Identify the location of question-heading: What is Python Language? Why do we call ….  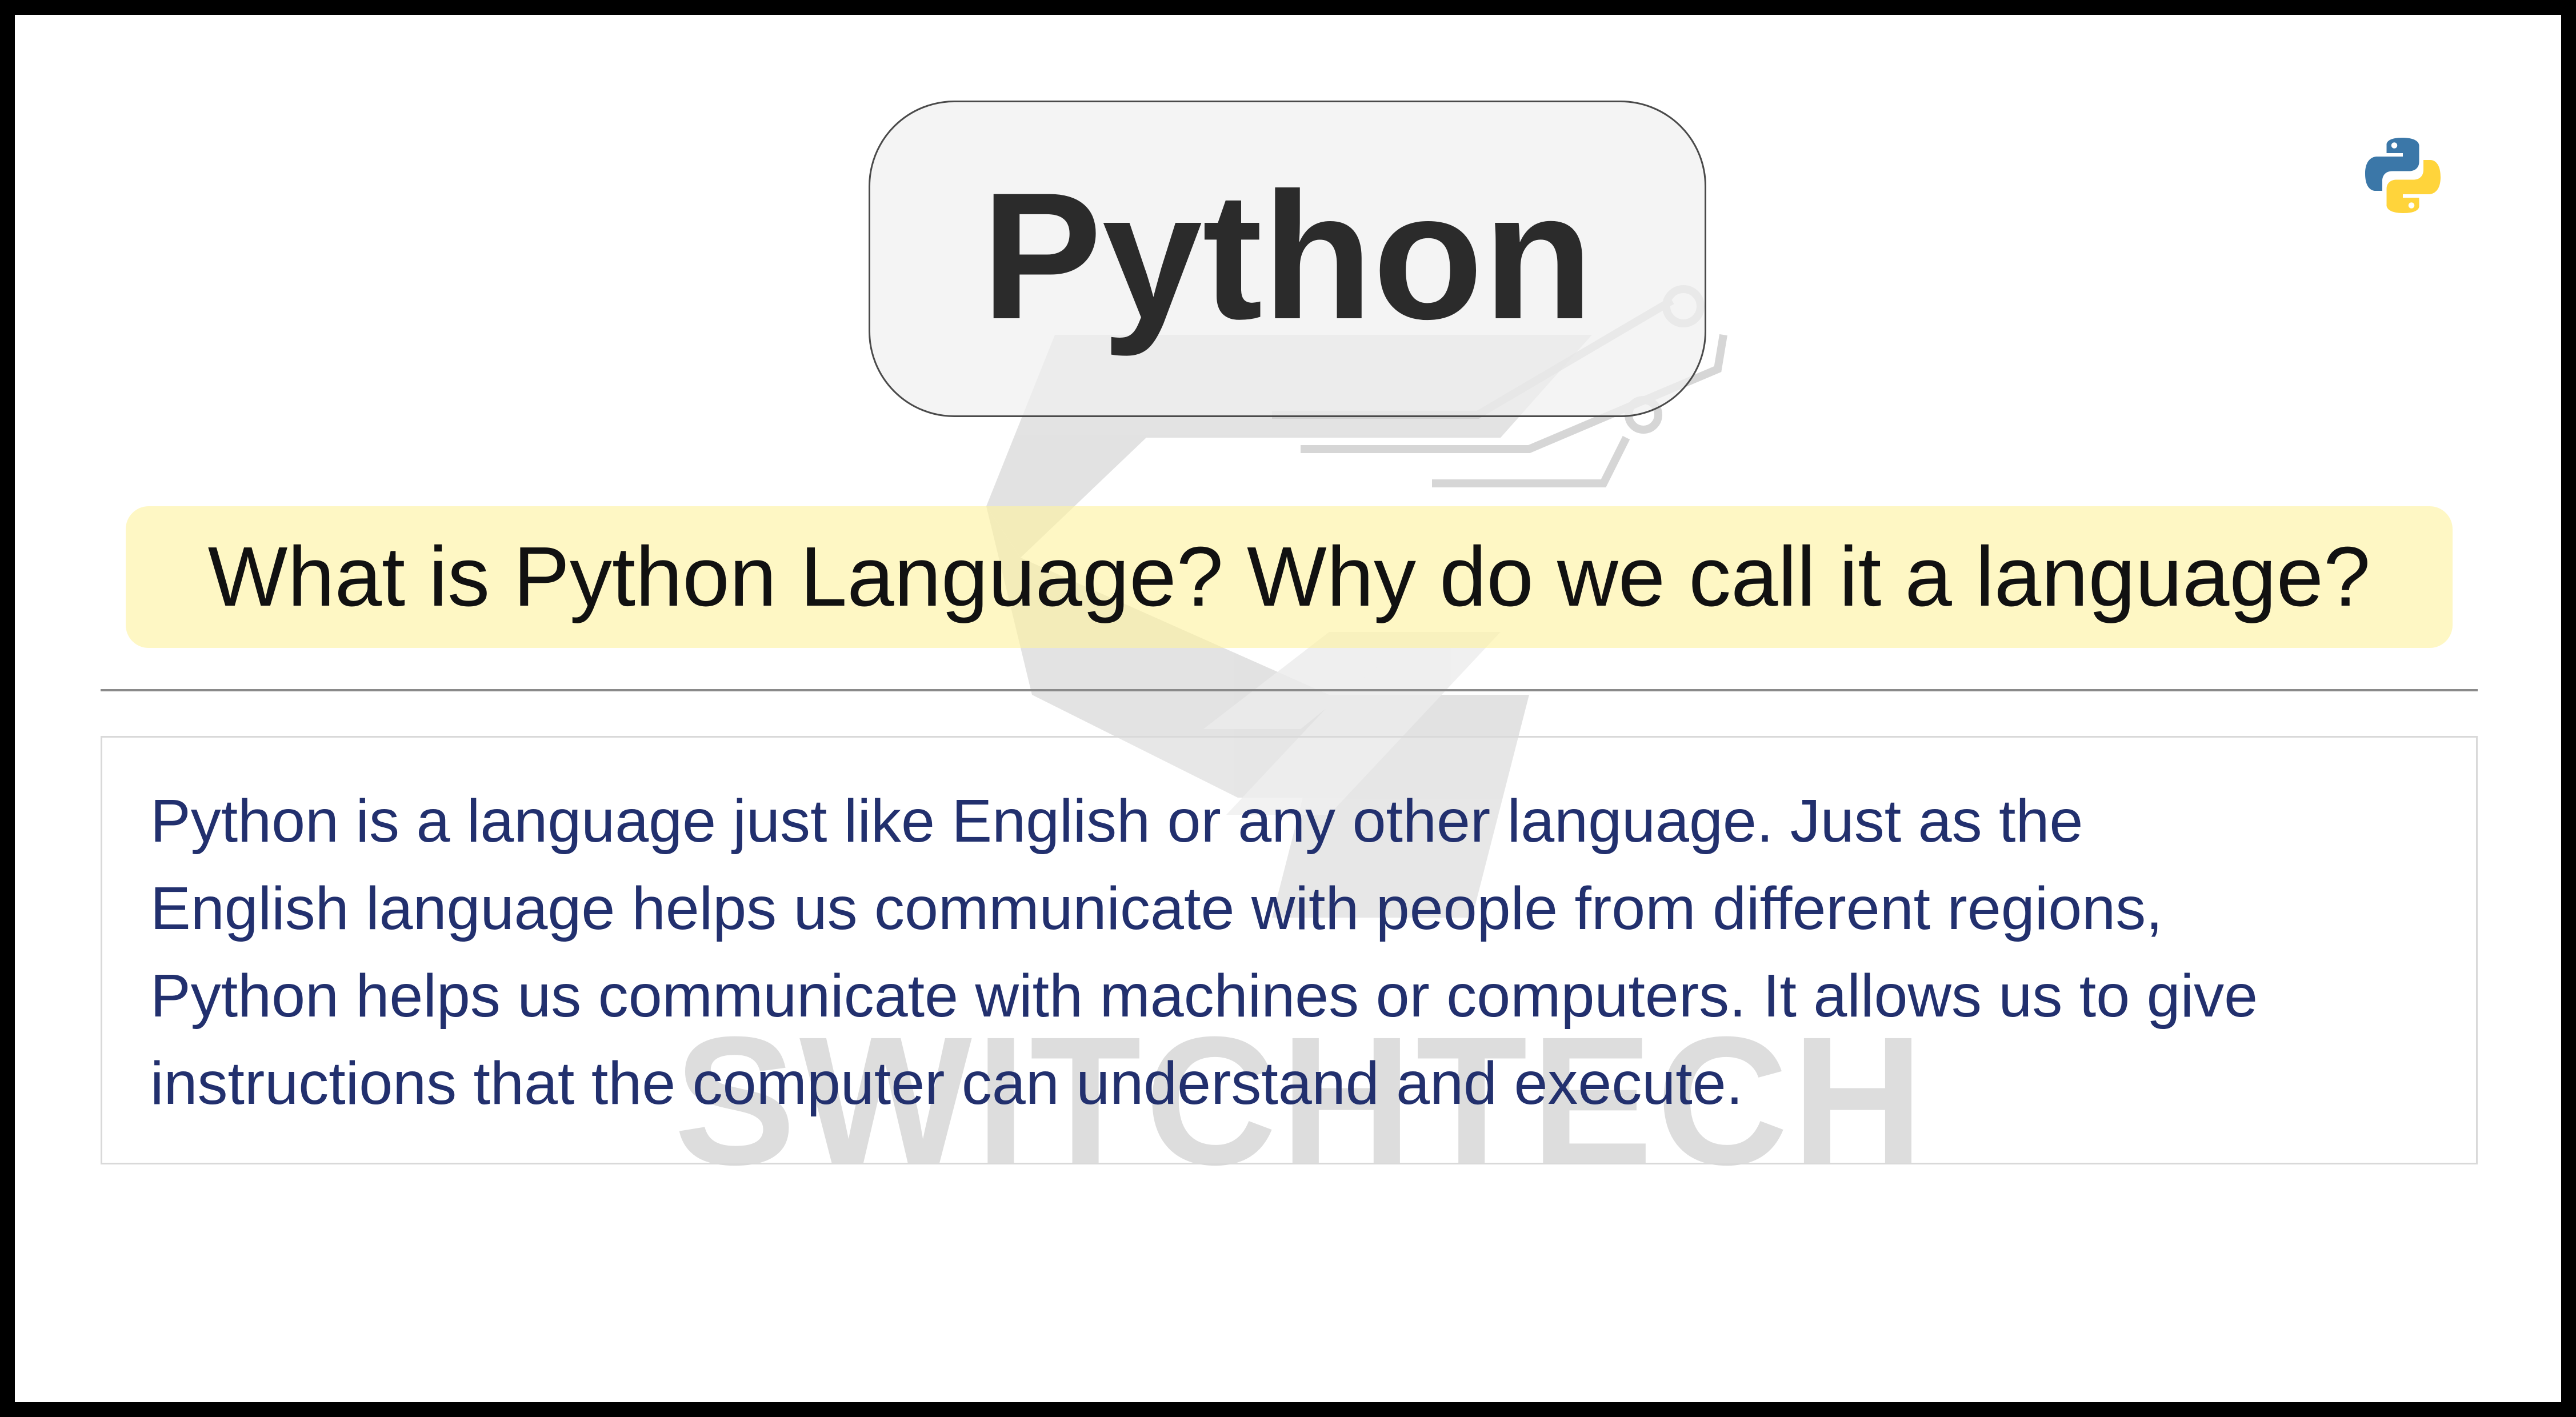
(1289, 577).